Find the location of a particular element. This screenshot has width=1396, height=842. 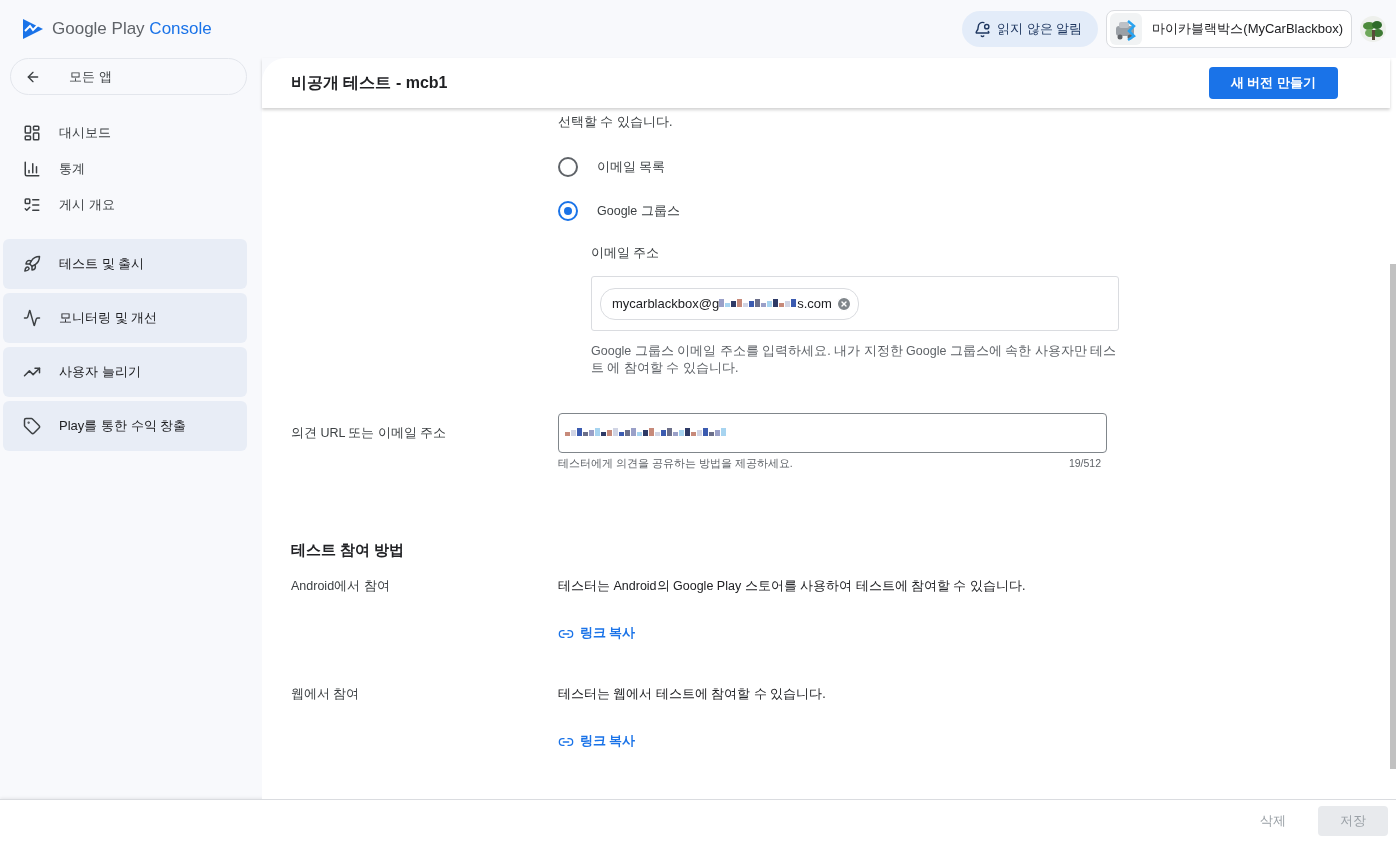

scrollbar-thumb is located at coordinates (1393, 516).